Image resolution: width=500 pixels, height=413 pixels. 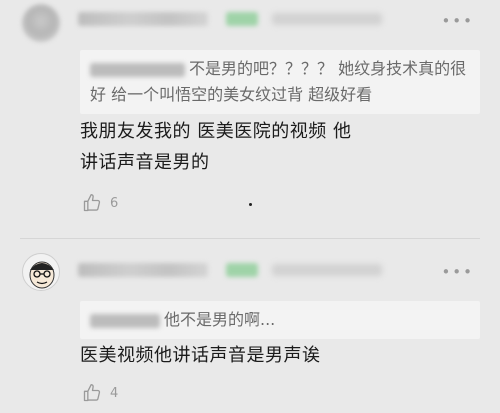 I want to click on comment-text: 医美视频他讲话声音是男声诶, so click(x=280, y=355).